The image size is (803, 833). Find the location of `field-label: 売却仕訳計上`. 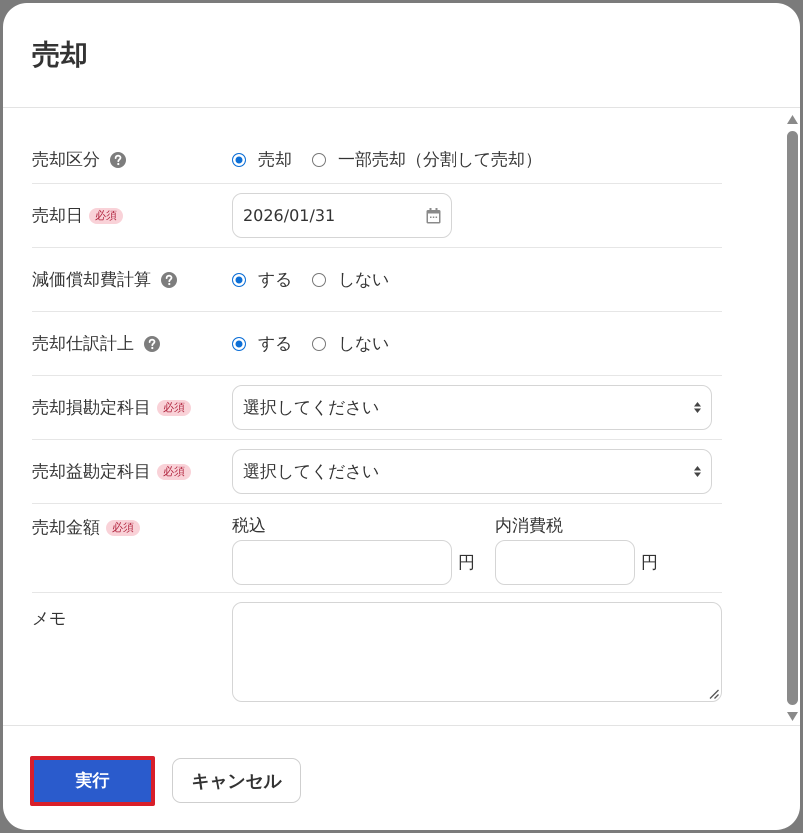

field-label: 売却仕訳計上 is located at coordinates (83, 344).